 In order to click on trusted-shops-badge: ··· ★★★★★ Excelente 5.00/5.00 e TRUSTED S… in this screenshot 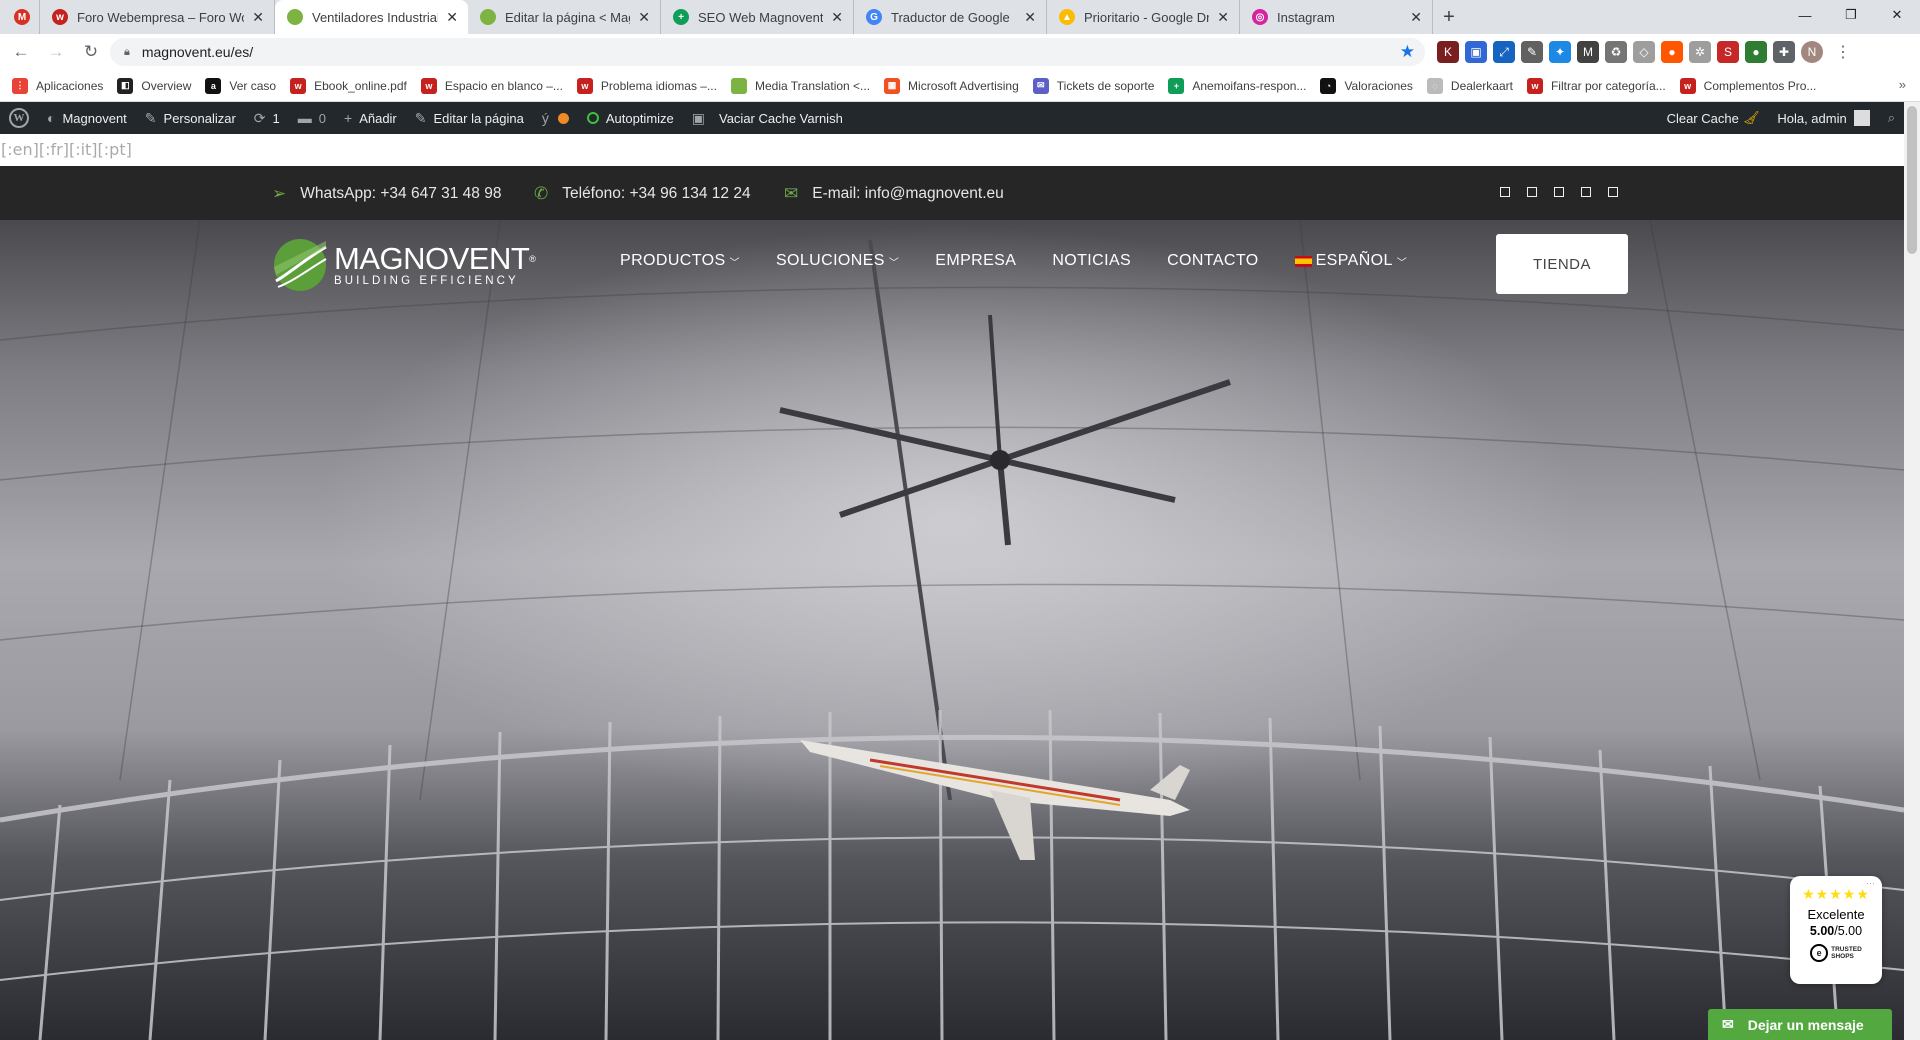, I will do `click(1836, 930)`.